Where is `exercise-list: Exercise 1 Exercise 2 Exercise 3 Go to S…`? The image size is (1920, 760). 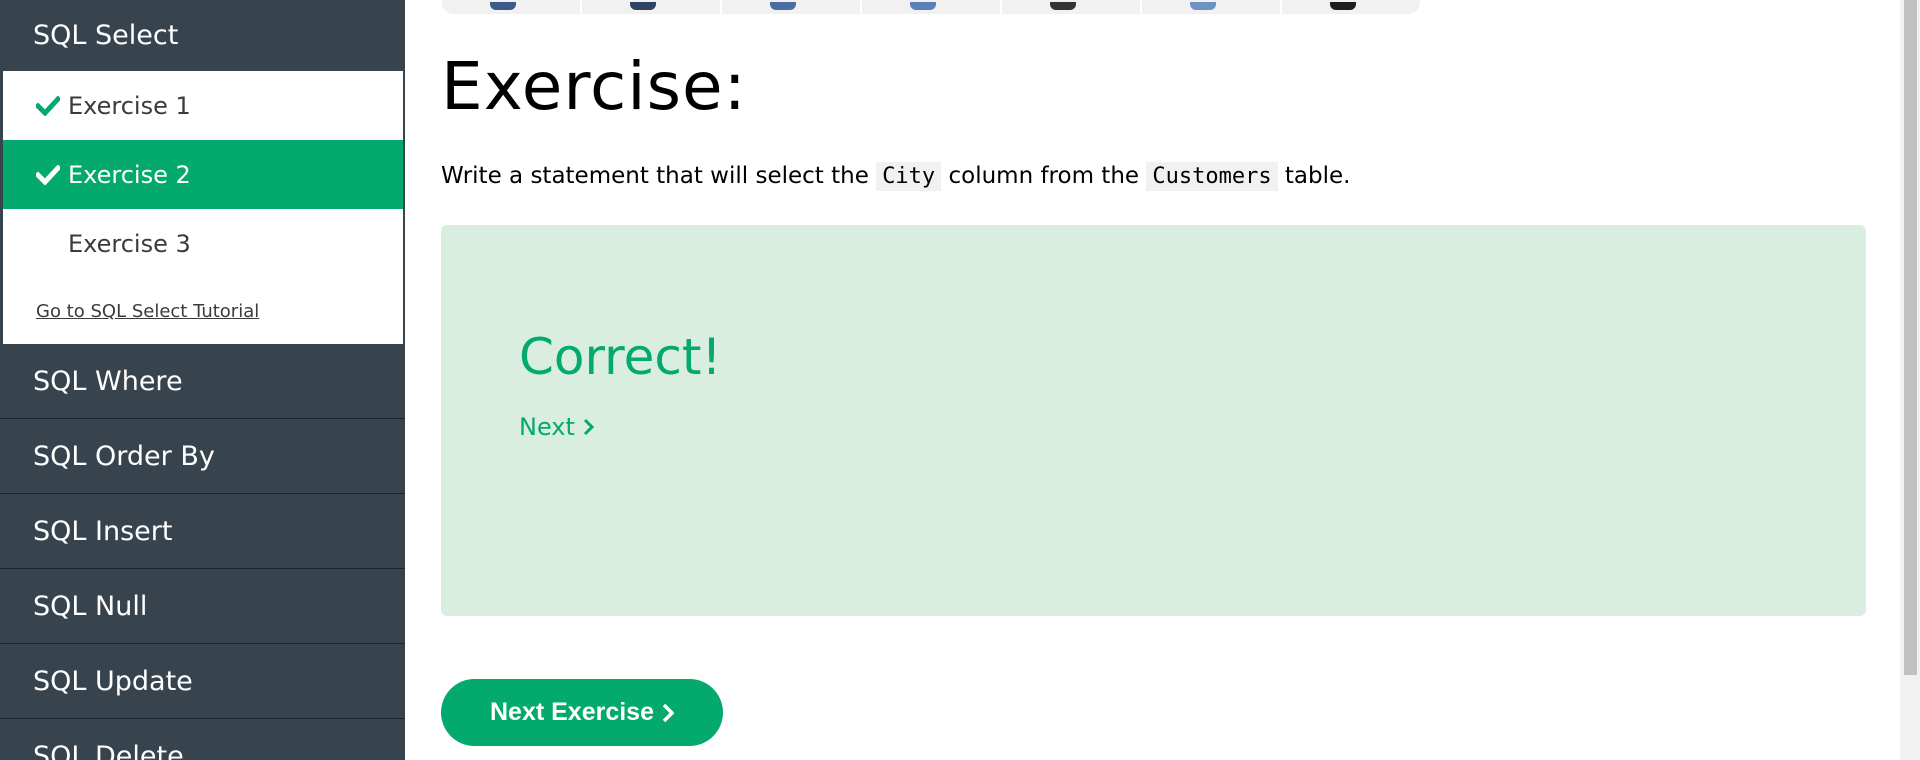
exercise-list: Exercise 1 Exercise 2 Exercise 3 Go to S… is located at coordinates (202, 207).